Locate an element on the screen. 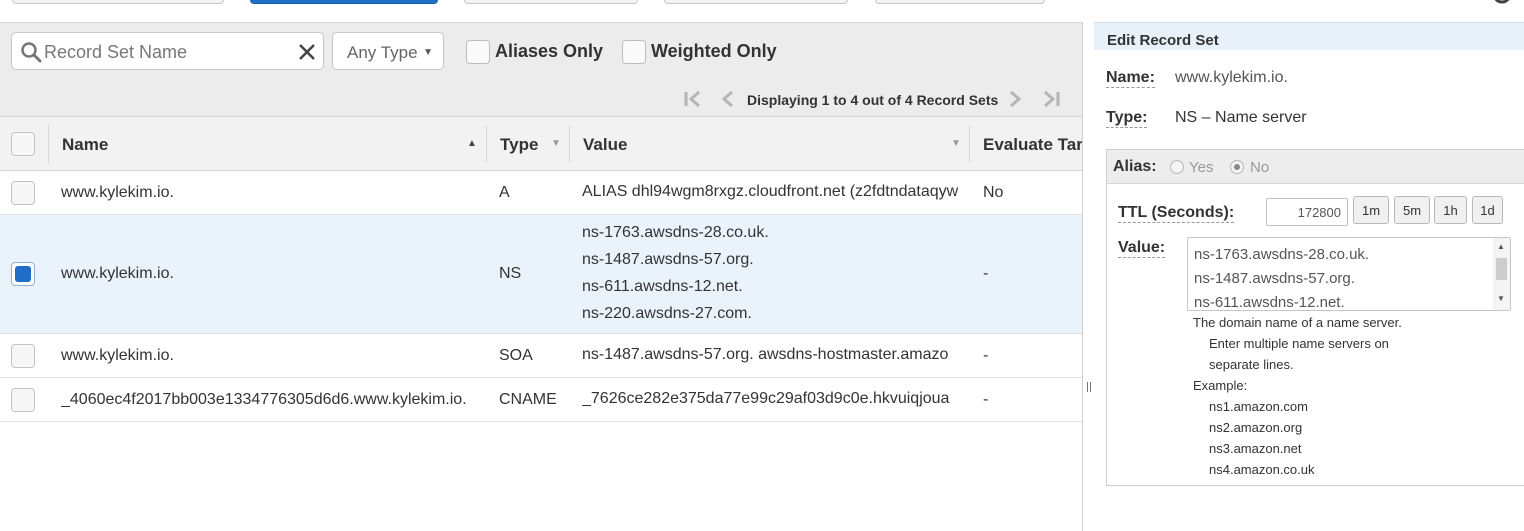 Image resolution: width=1524 pixels, height=531 pixels. toolbar-primary-button is located at coordinates (344, 2).